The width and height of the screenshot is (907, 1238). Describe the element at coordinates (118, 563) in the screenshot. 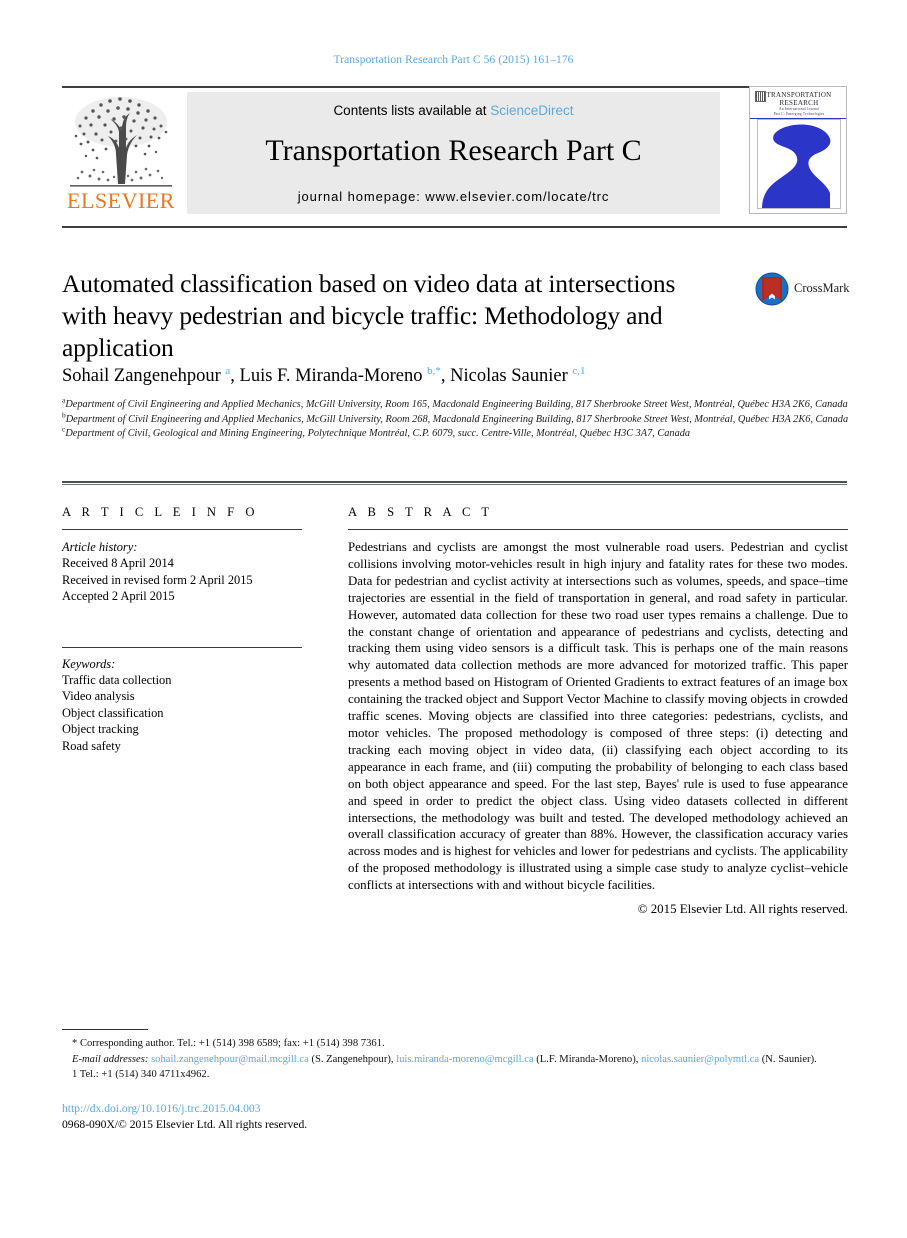

I see `history-item: Received 8 April 2014` at that location.